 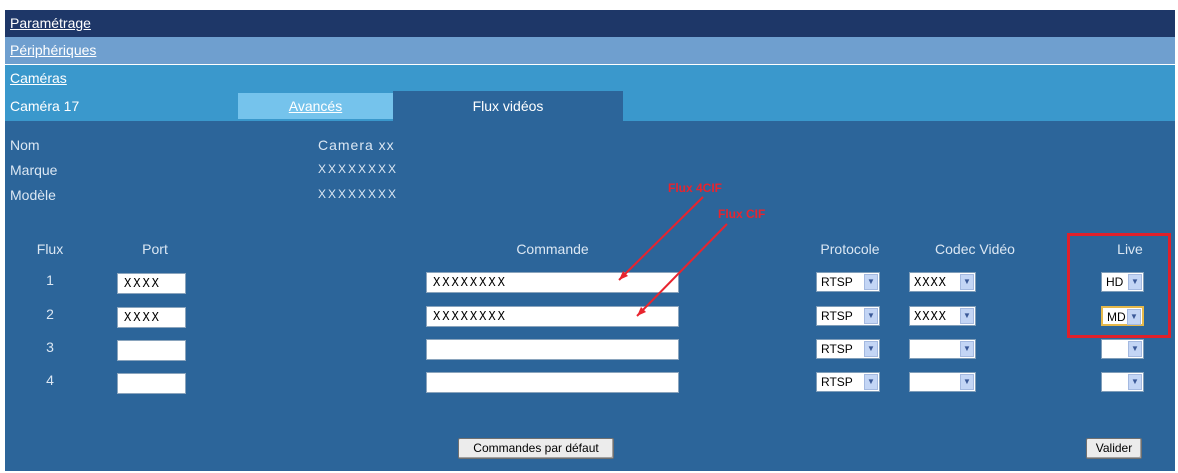 What do you see at coordinates (661, 238) in the screenshot?
I see `arrow-flux-4cif` at bounding box center [661, 238].